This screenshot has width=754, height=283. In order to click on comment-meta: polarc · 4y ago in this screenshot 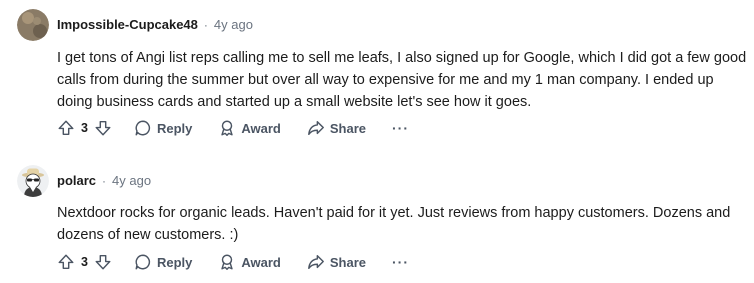, I will do `click(104, 180)`.